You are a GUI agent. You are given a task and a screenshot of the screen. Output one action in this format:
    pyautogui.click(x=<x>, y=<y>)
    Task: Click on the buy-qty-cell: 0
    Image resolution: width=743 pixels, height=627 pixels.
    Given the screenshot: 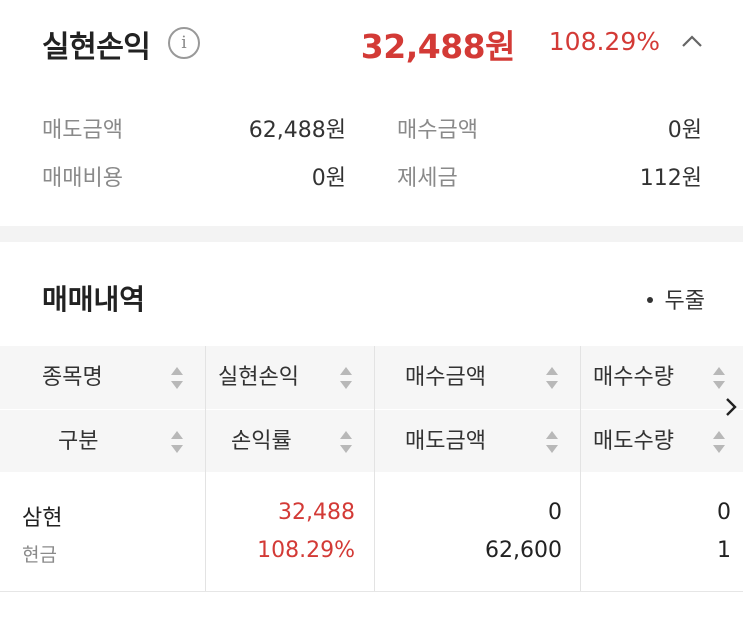 What is the action you would take?
    pyautogui.click(x=724, y=512)
    